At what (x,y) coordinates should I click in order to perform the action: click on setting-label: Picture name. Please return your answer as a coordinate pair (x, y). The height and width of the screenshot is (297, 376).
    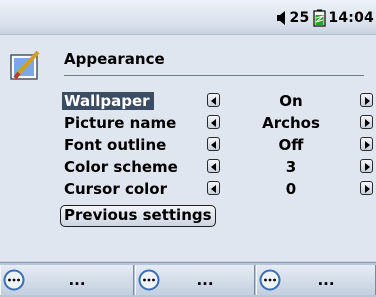
    Looking at the image, I should click on (120, 123).